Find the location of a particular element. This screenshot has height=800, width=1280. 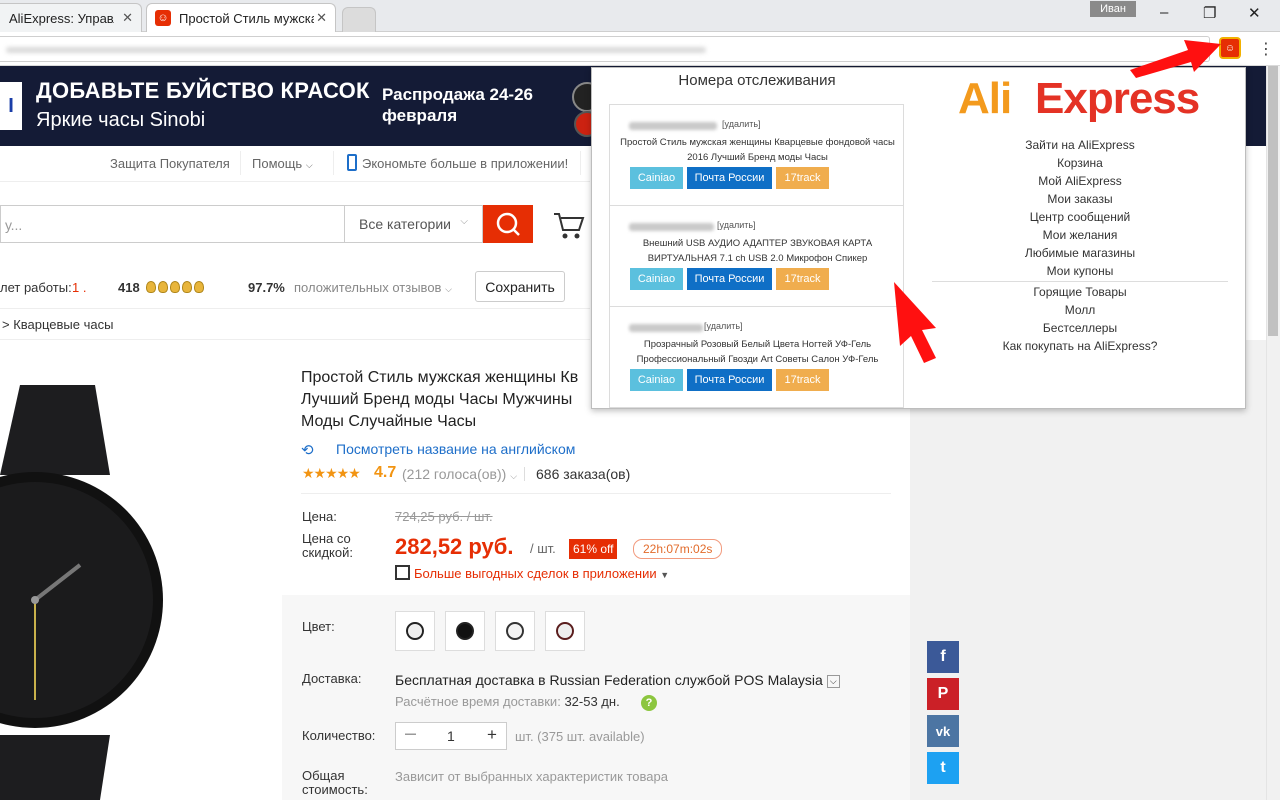

chevron-down-icon: ⌵ is located at coordinates (833, 681).